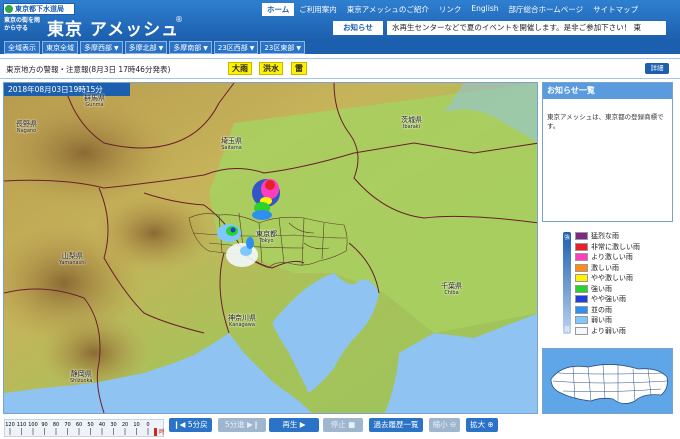 The image size is (680, 439). Describe the element at coordinates (615, 9) in the screenshot. I see `nav-item-6: サイトマップ` at that location.